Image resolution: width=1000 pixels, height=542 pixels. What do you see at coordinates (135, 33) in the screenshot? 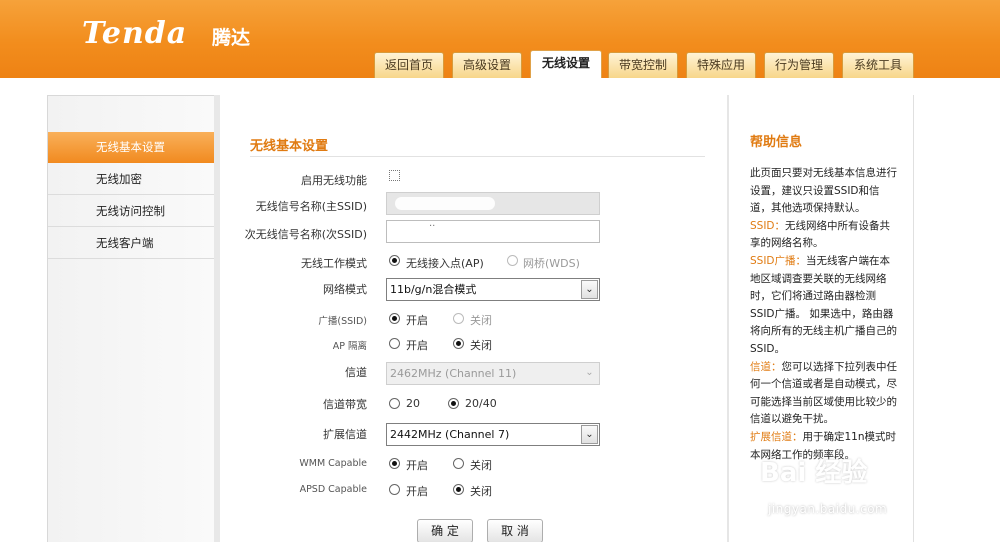
I see `tenda-logo: Tenda` at bounding box center [135, 33].